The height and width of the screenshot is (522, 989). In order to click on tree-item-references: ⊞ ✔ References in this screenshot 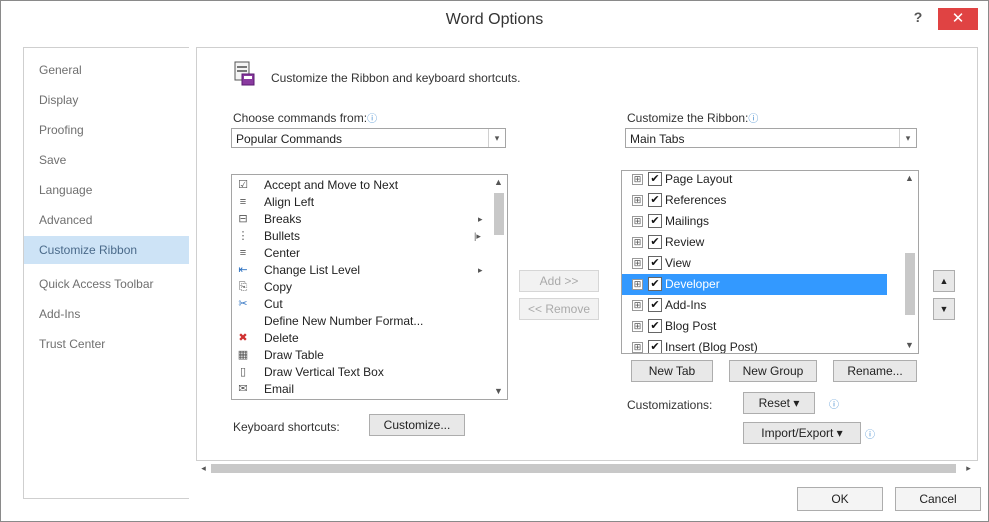, I will do `click(754, 200)`.